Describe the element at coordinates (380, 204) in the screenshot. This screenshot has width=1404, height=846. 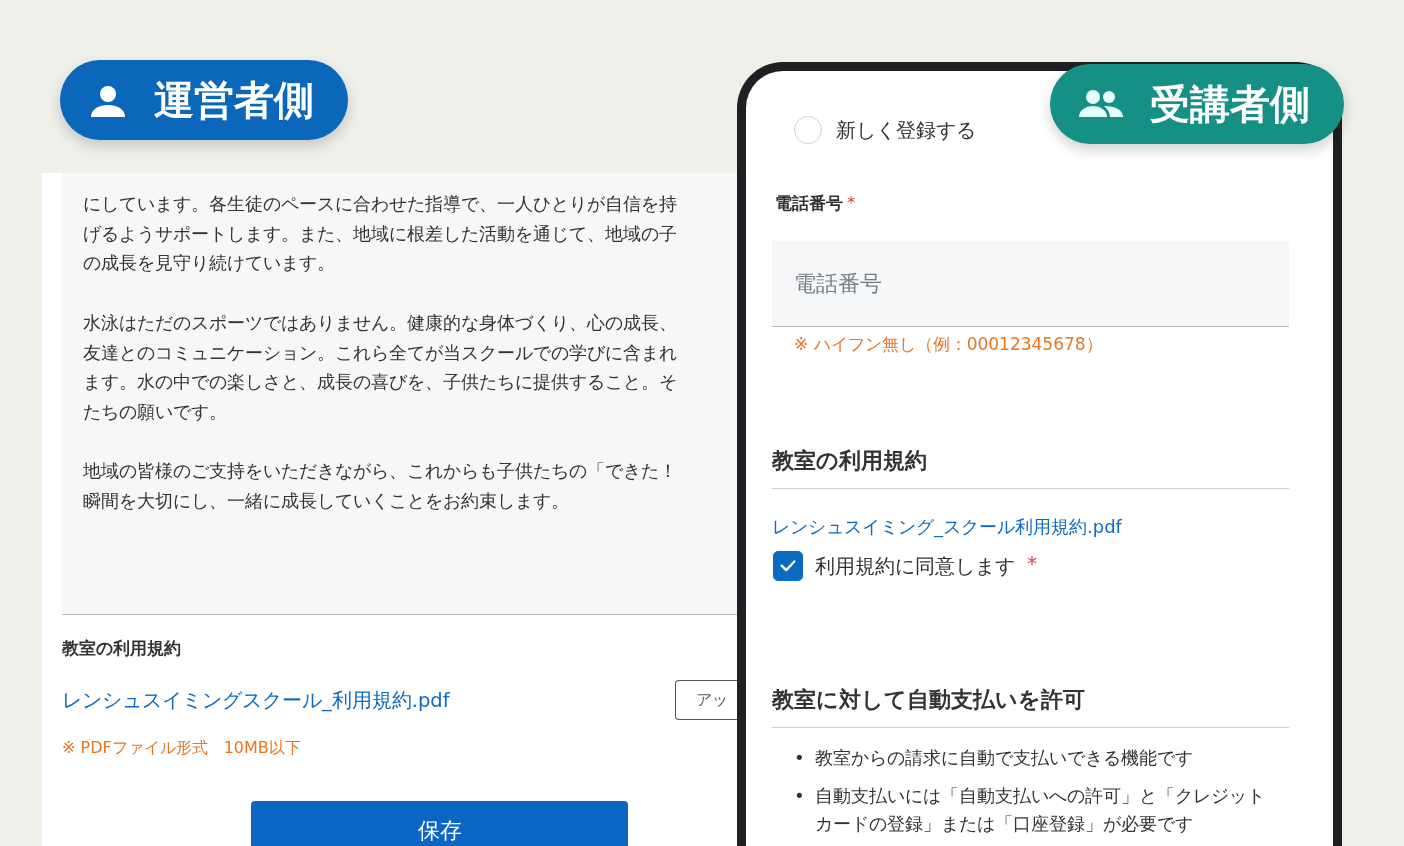
I see `description-text-line: にしています。各生徒のペースに合わせた指導で、一人ひとりが自信を持` at that location.